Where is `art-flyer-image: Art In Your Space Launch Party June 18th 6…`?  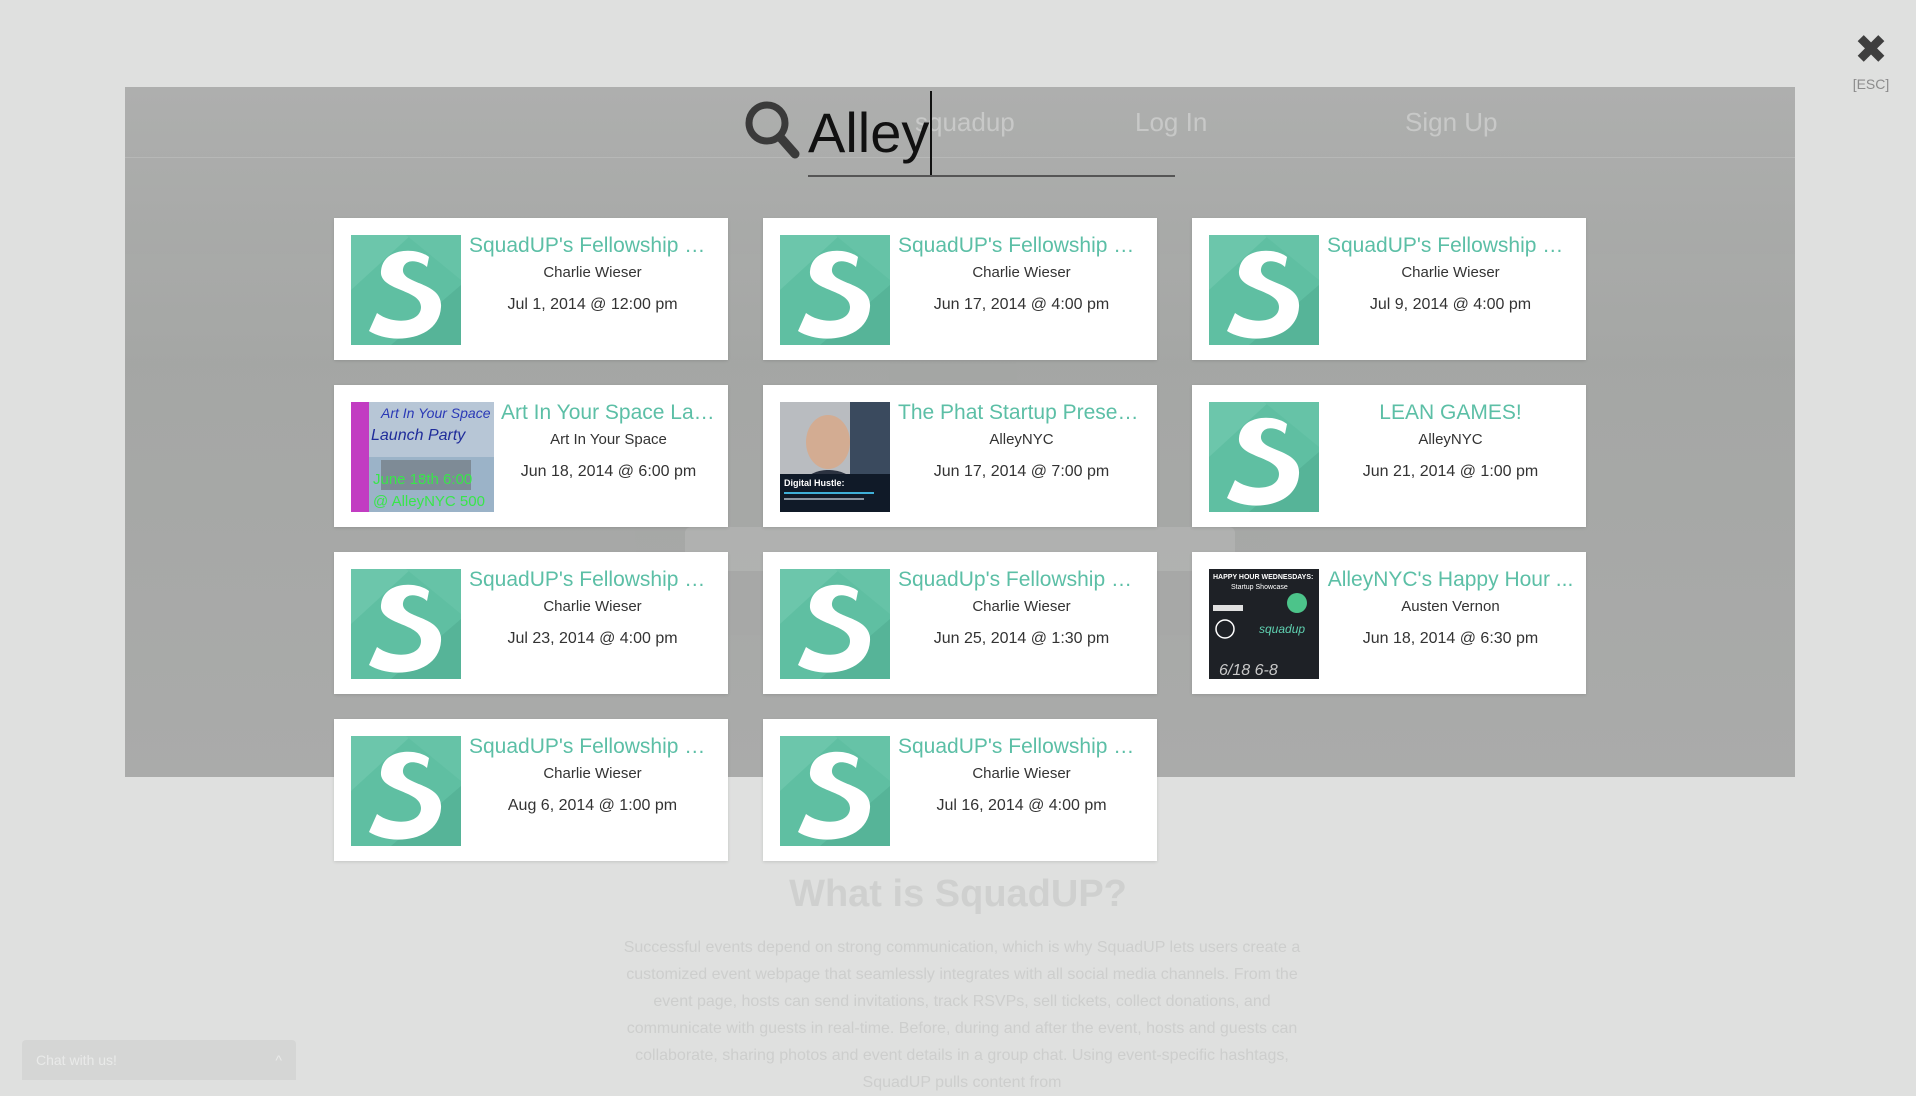
art-flyer-image: Art In Your Space Launch Party June 18th 6… is located at coordinates (422, 457).